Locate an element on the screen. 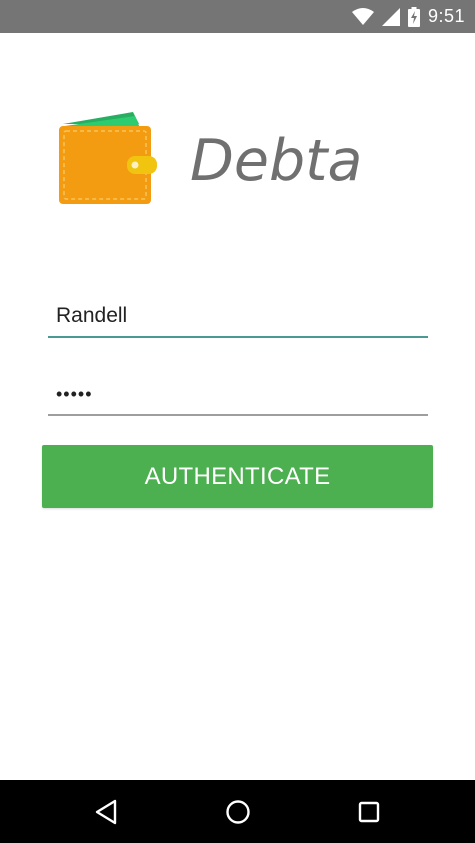 The height and width of the screenshot is (843, 475). recents-icon is located at coordinates (369, 812).